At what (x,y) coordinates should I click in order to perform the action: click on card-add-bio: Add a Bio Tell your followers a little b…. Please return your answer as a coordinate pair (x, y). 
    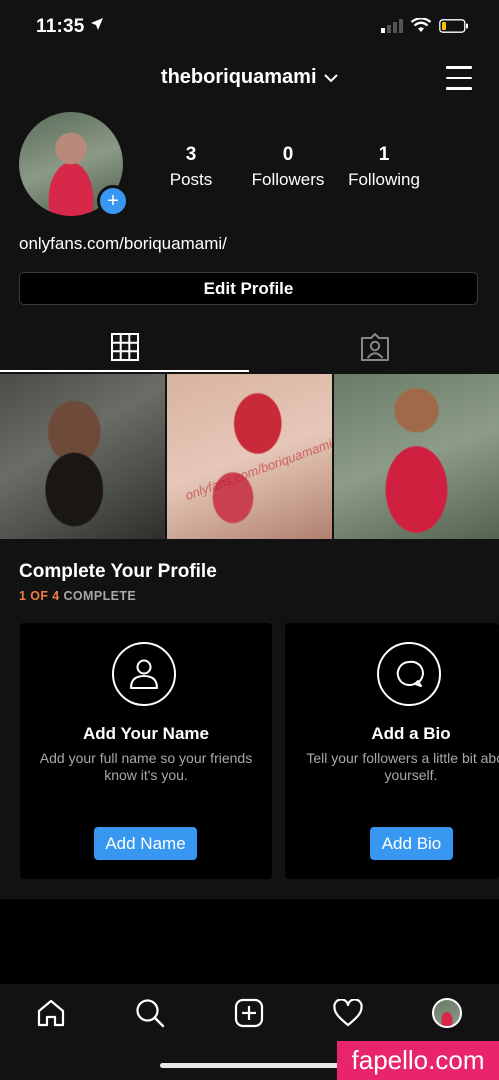
    Looking at the image, I should click on (392, 751).